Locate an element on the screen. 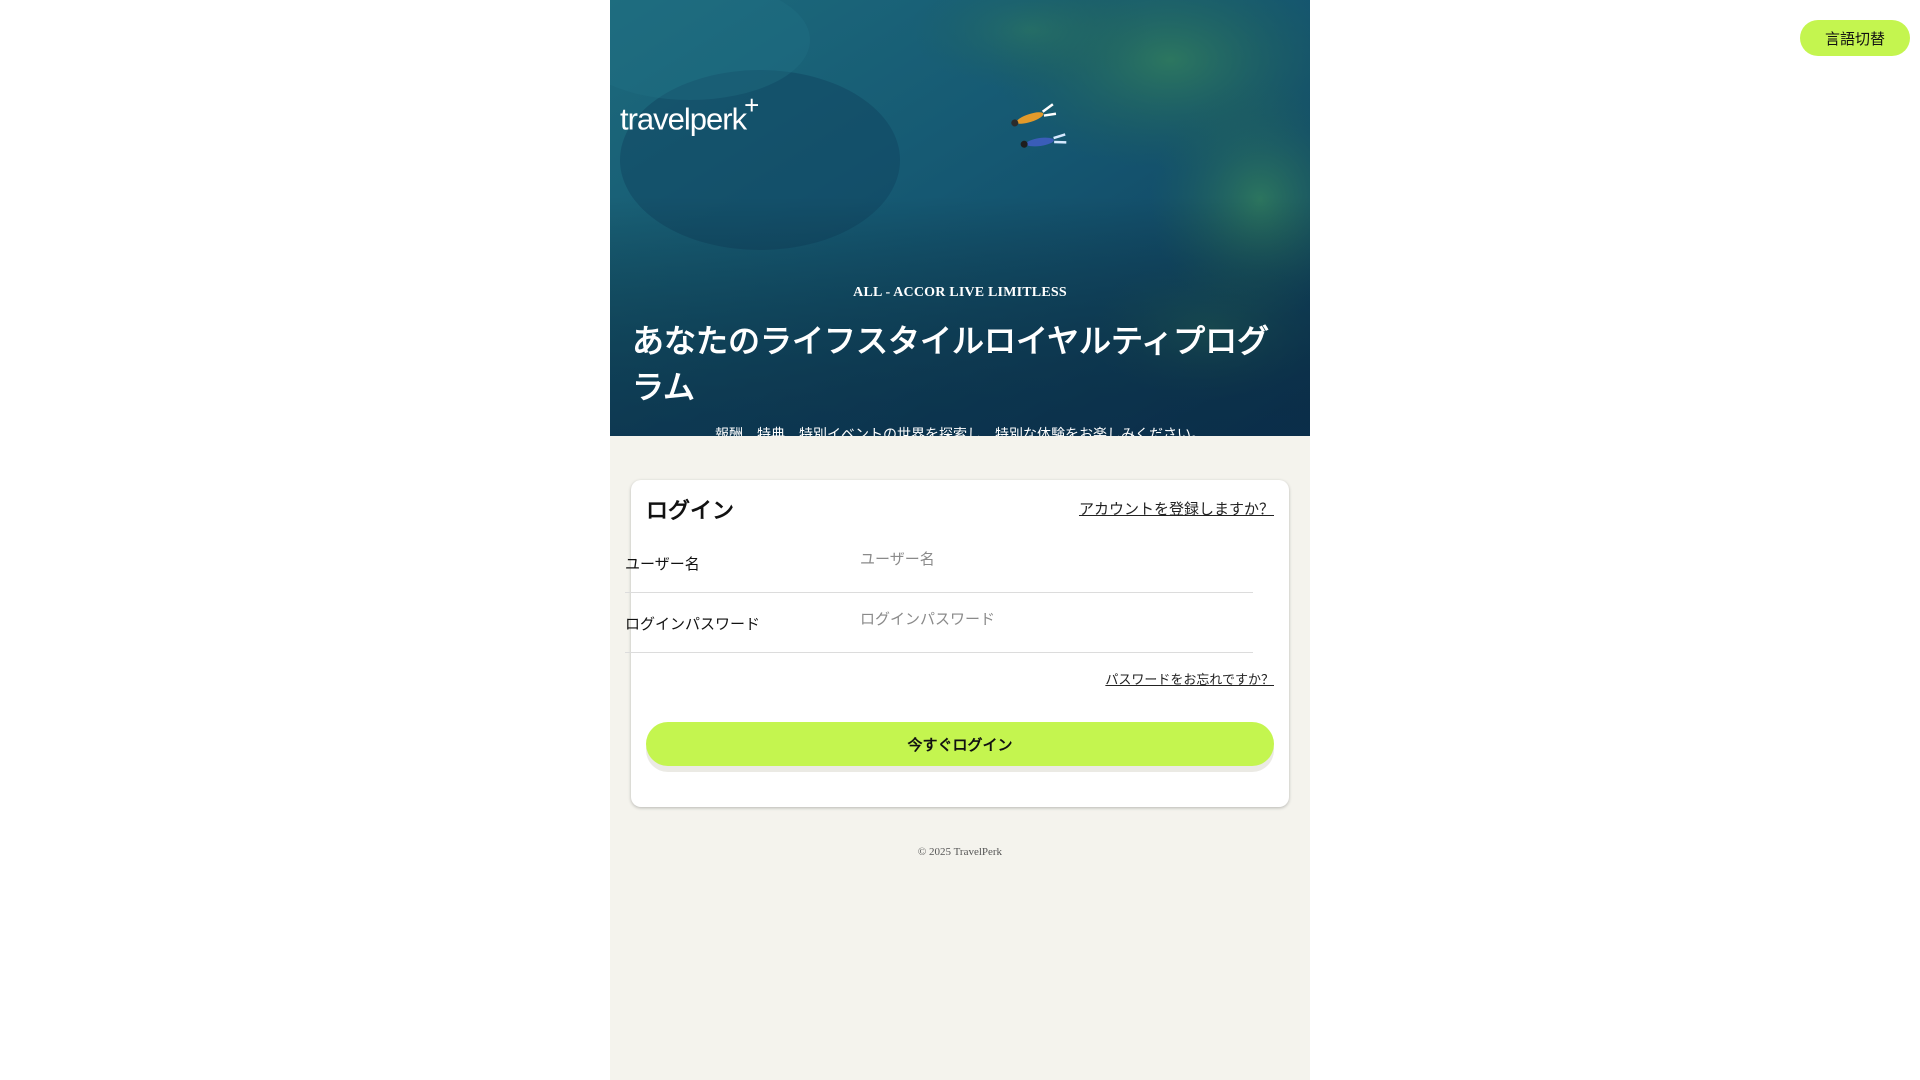  password-row: ログインパスワード is located at coordinates (939, 623).